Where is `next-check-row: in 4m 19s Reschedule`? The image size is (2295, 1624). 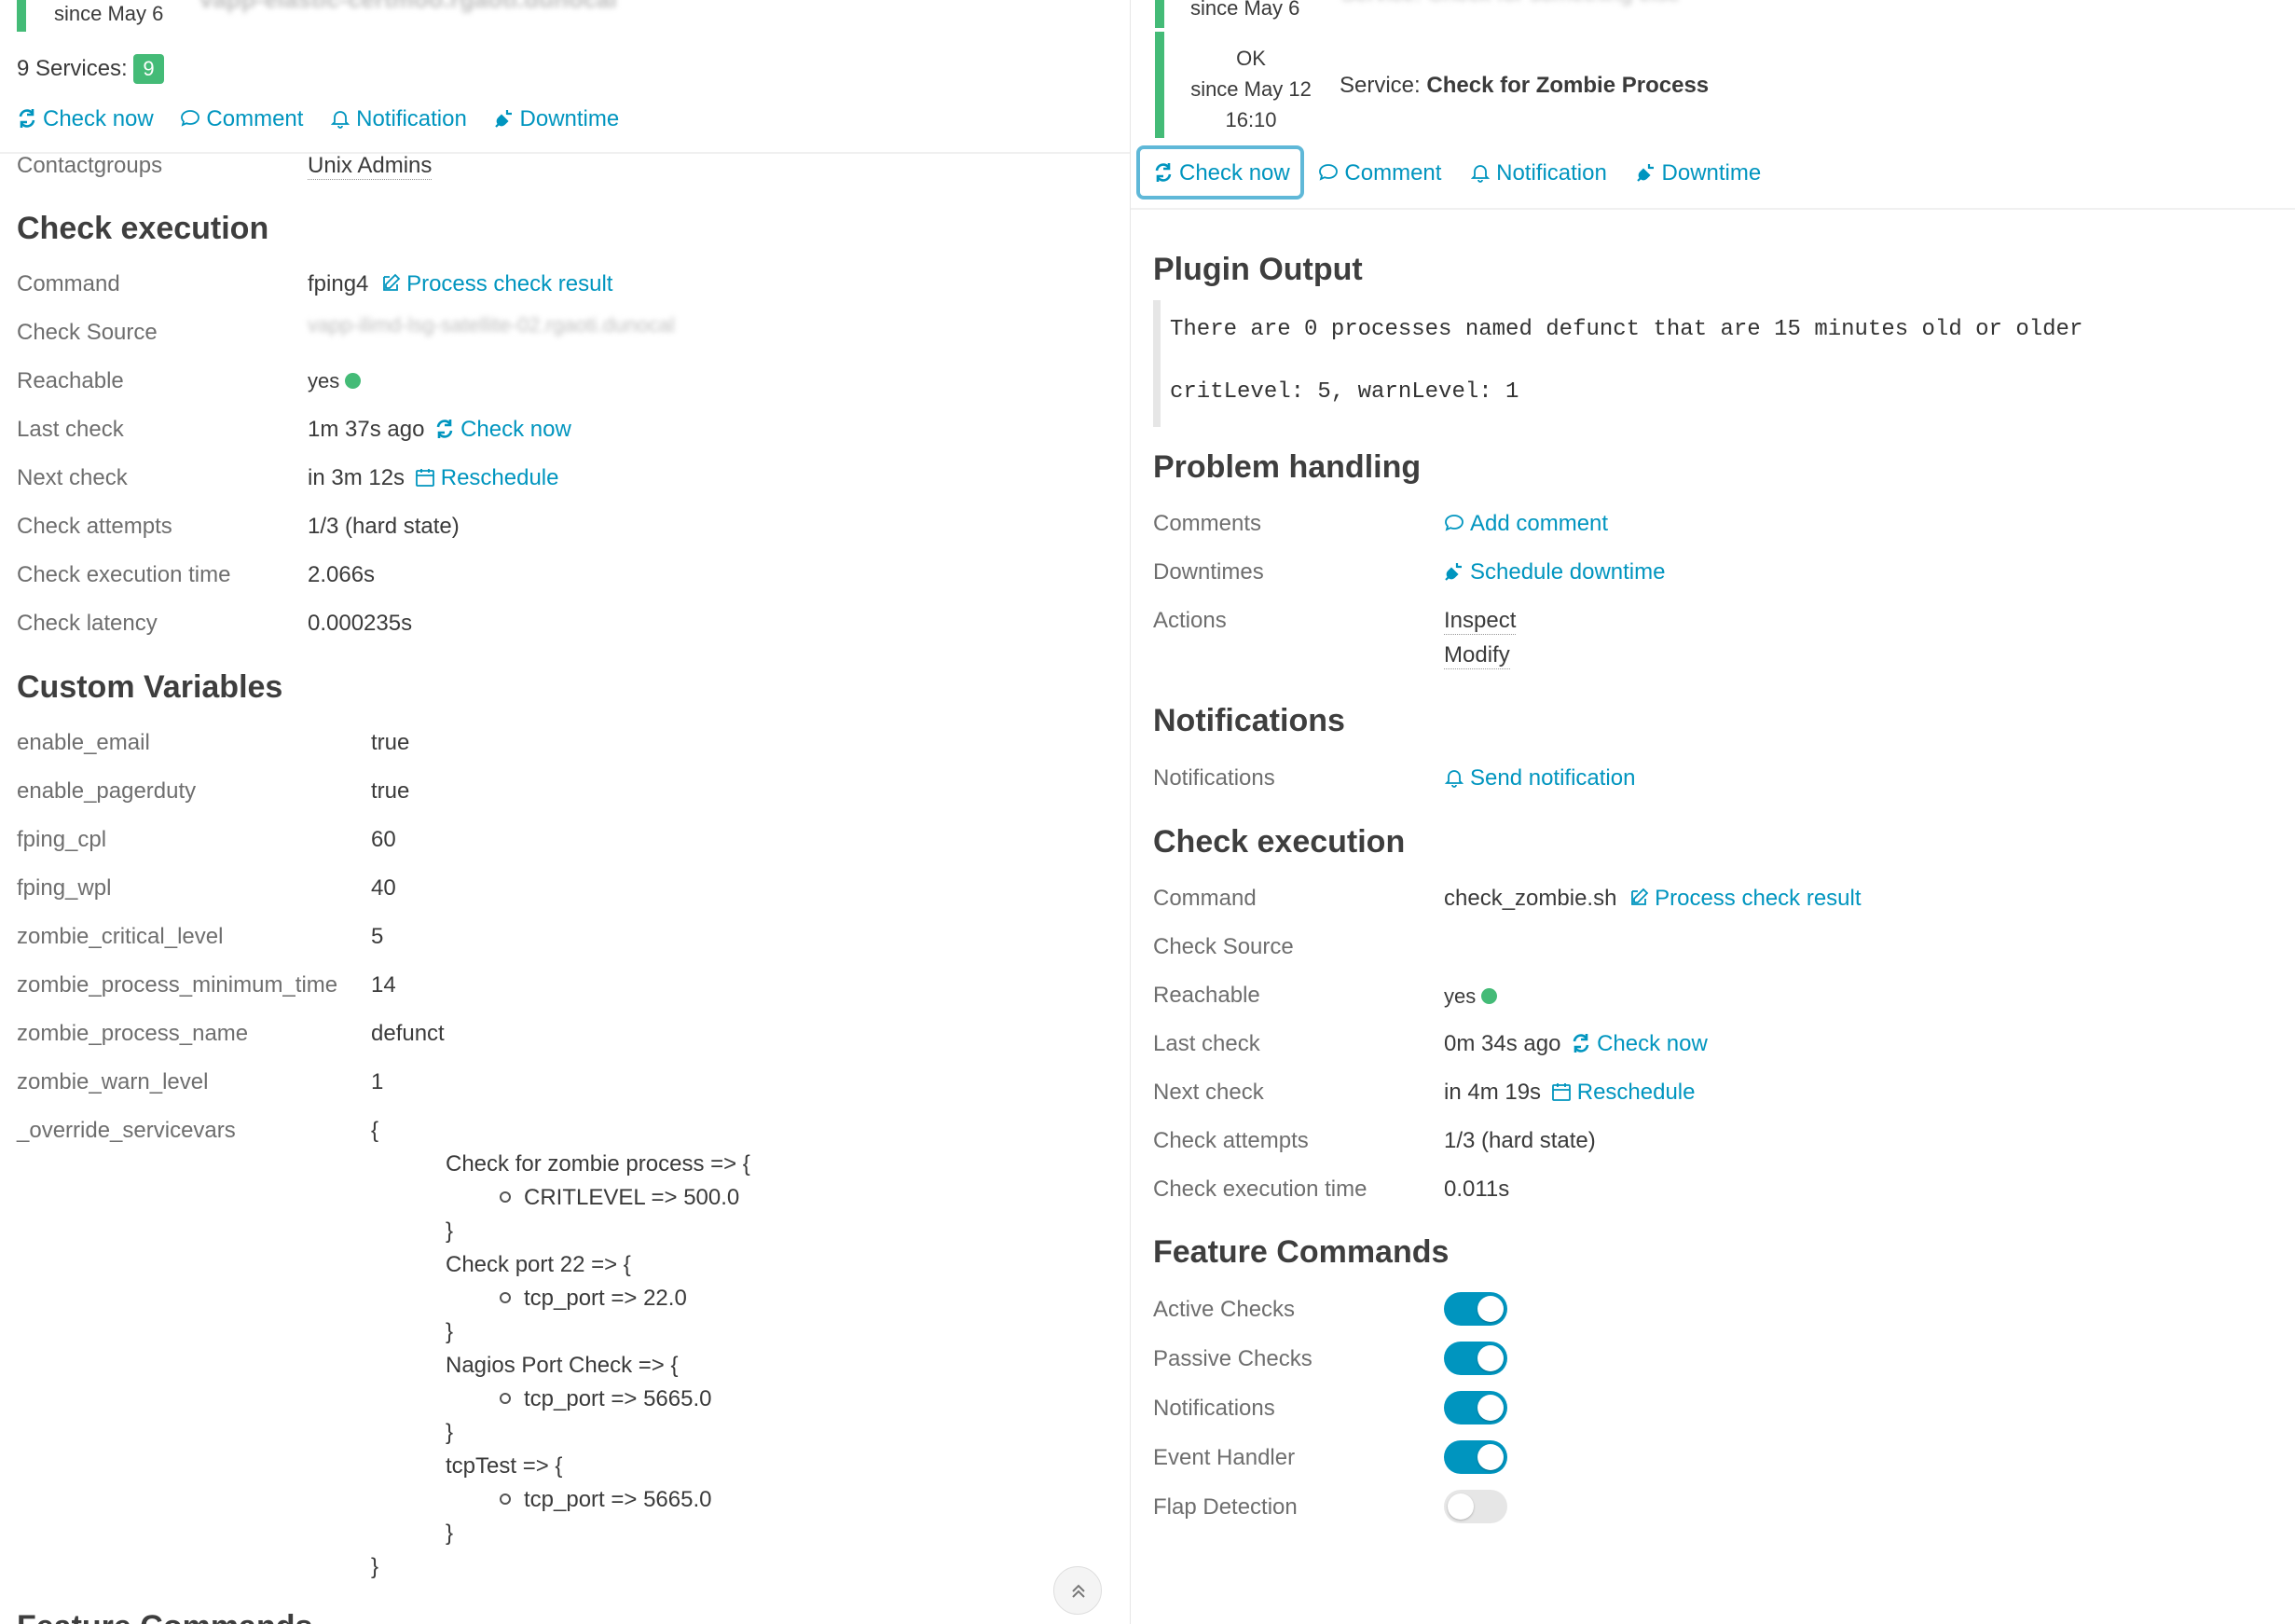 next-check-row: in 4m 19s Reschedule is located at coordinates (1569, 1093).